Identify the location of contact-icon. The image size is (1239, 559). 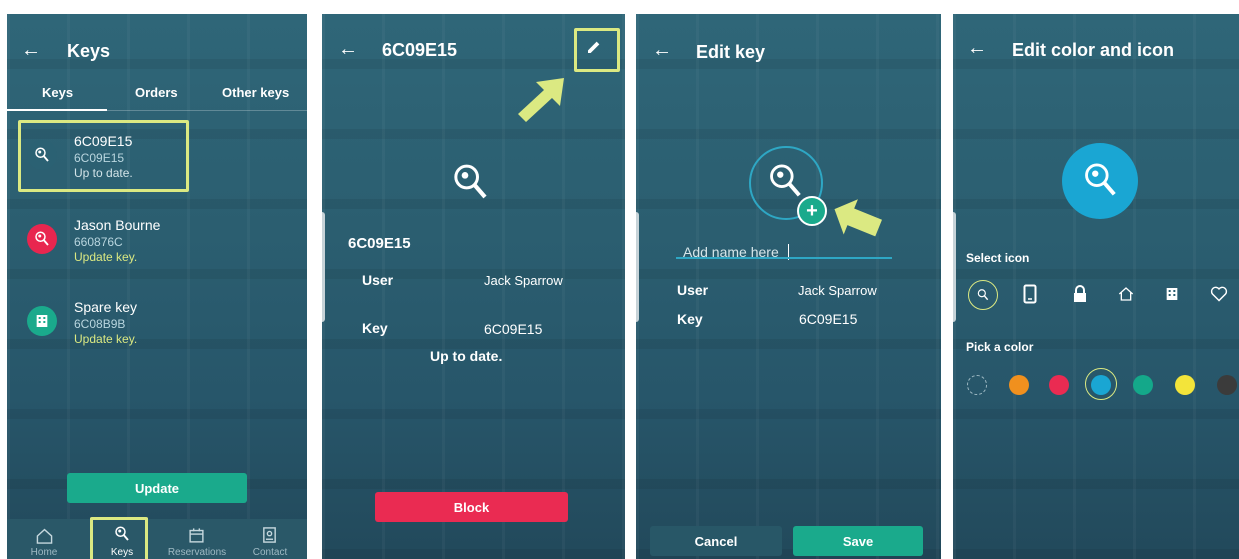
(269, 535).